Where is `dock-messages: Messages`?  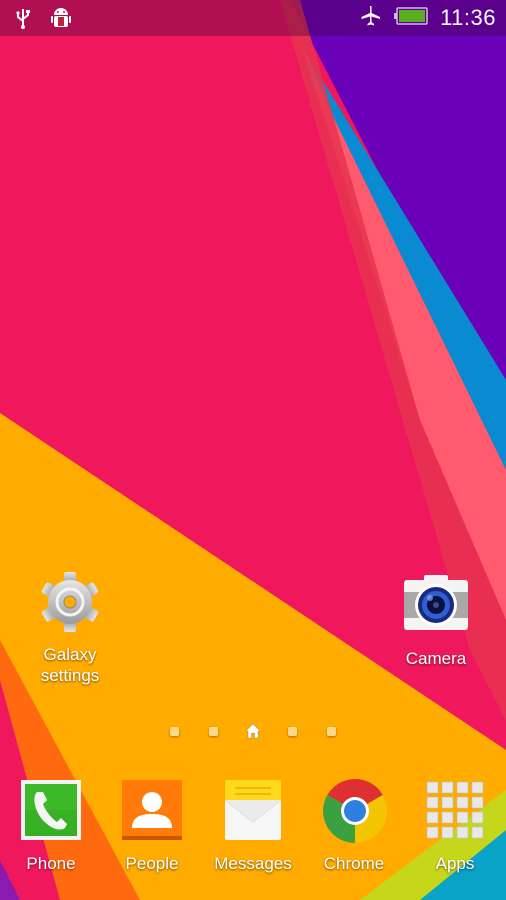 dock-messages: Messages is located at coordinates (253, 826).